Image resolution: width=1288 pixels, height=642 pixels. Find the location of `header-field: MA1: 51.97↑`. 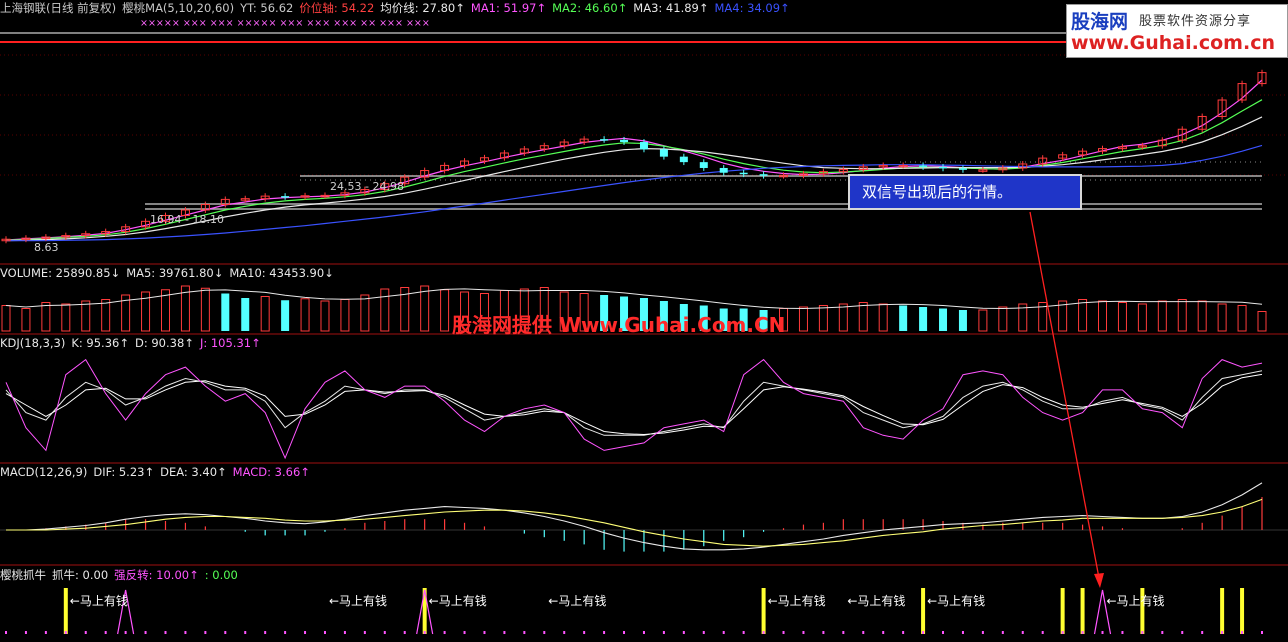

header-field: MA1: 51.97↑ is located at coordinates (508, 8).